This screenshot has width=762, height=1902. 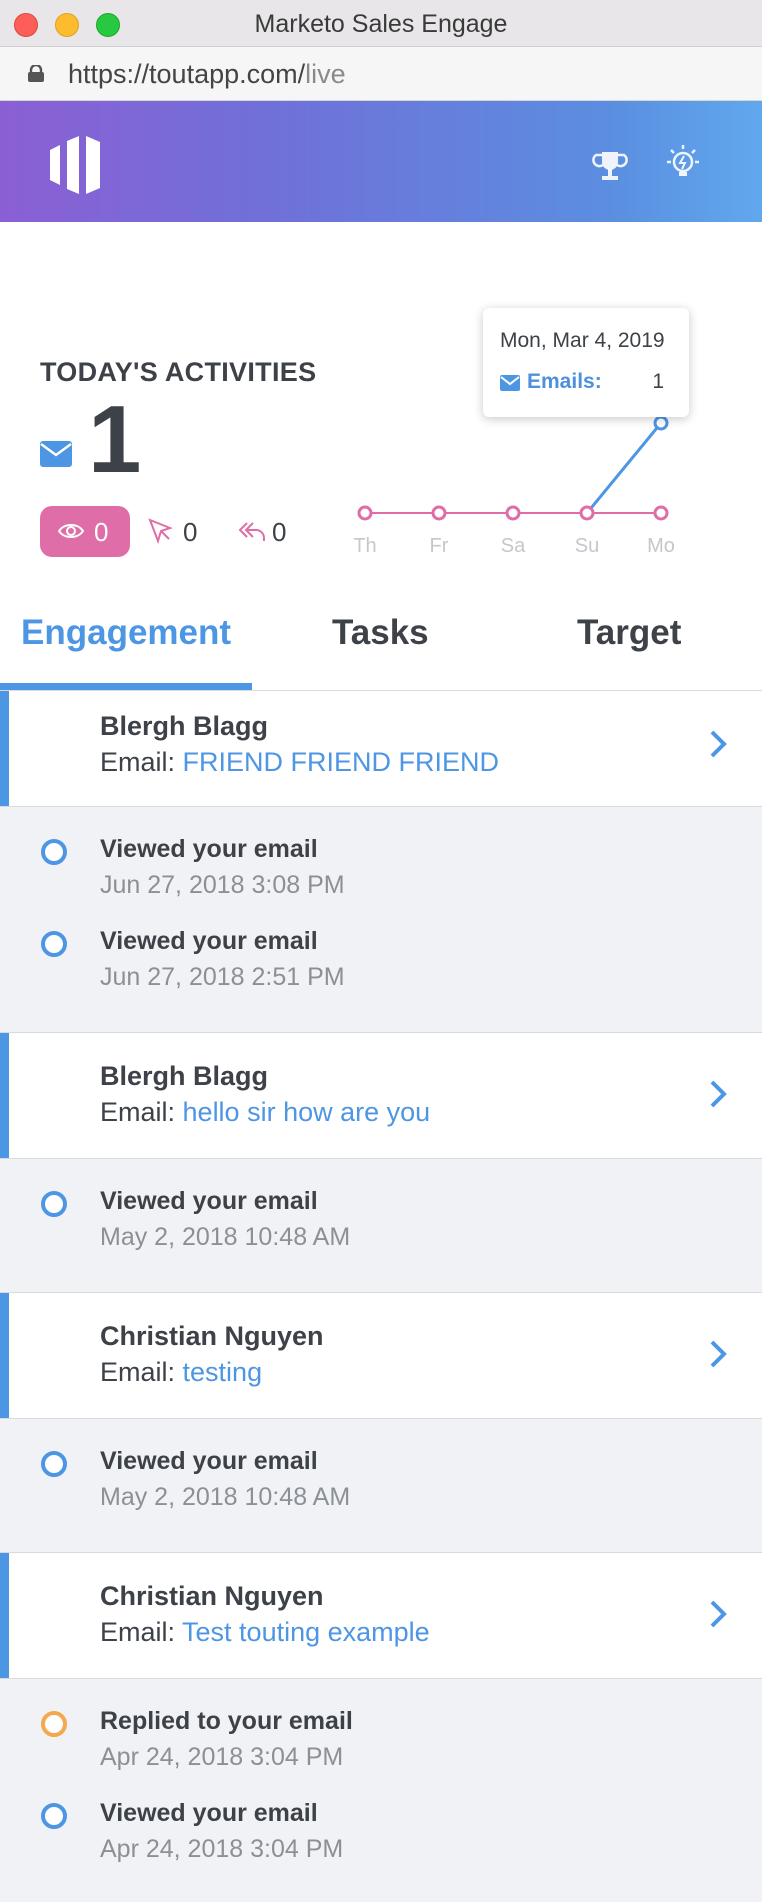 What do you see at coordinates (115, 439) in the screenshot?
I see `emails-count: 1` at bounding box center [115, 439].